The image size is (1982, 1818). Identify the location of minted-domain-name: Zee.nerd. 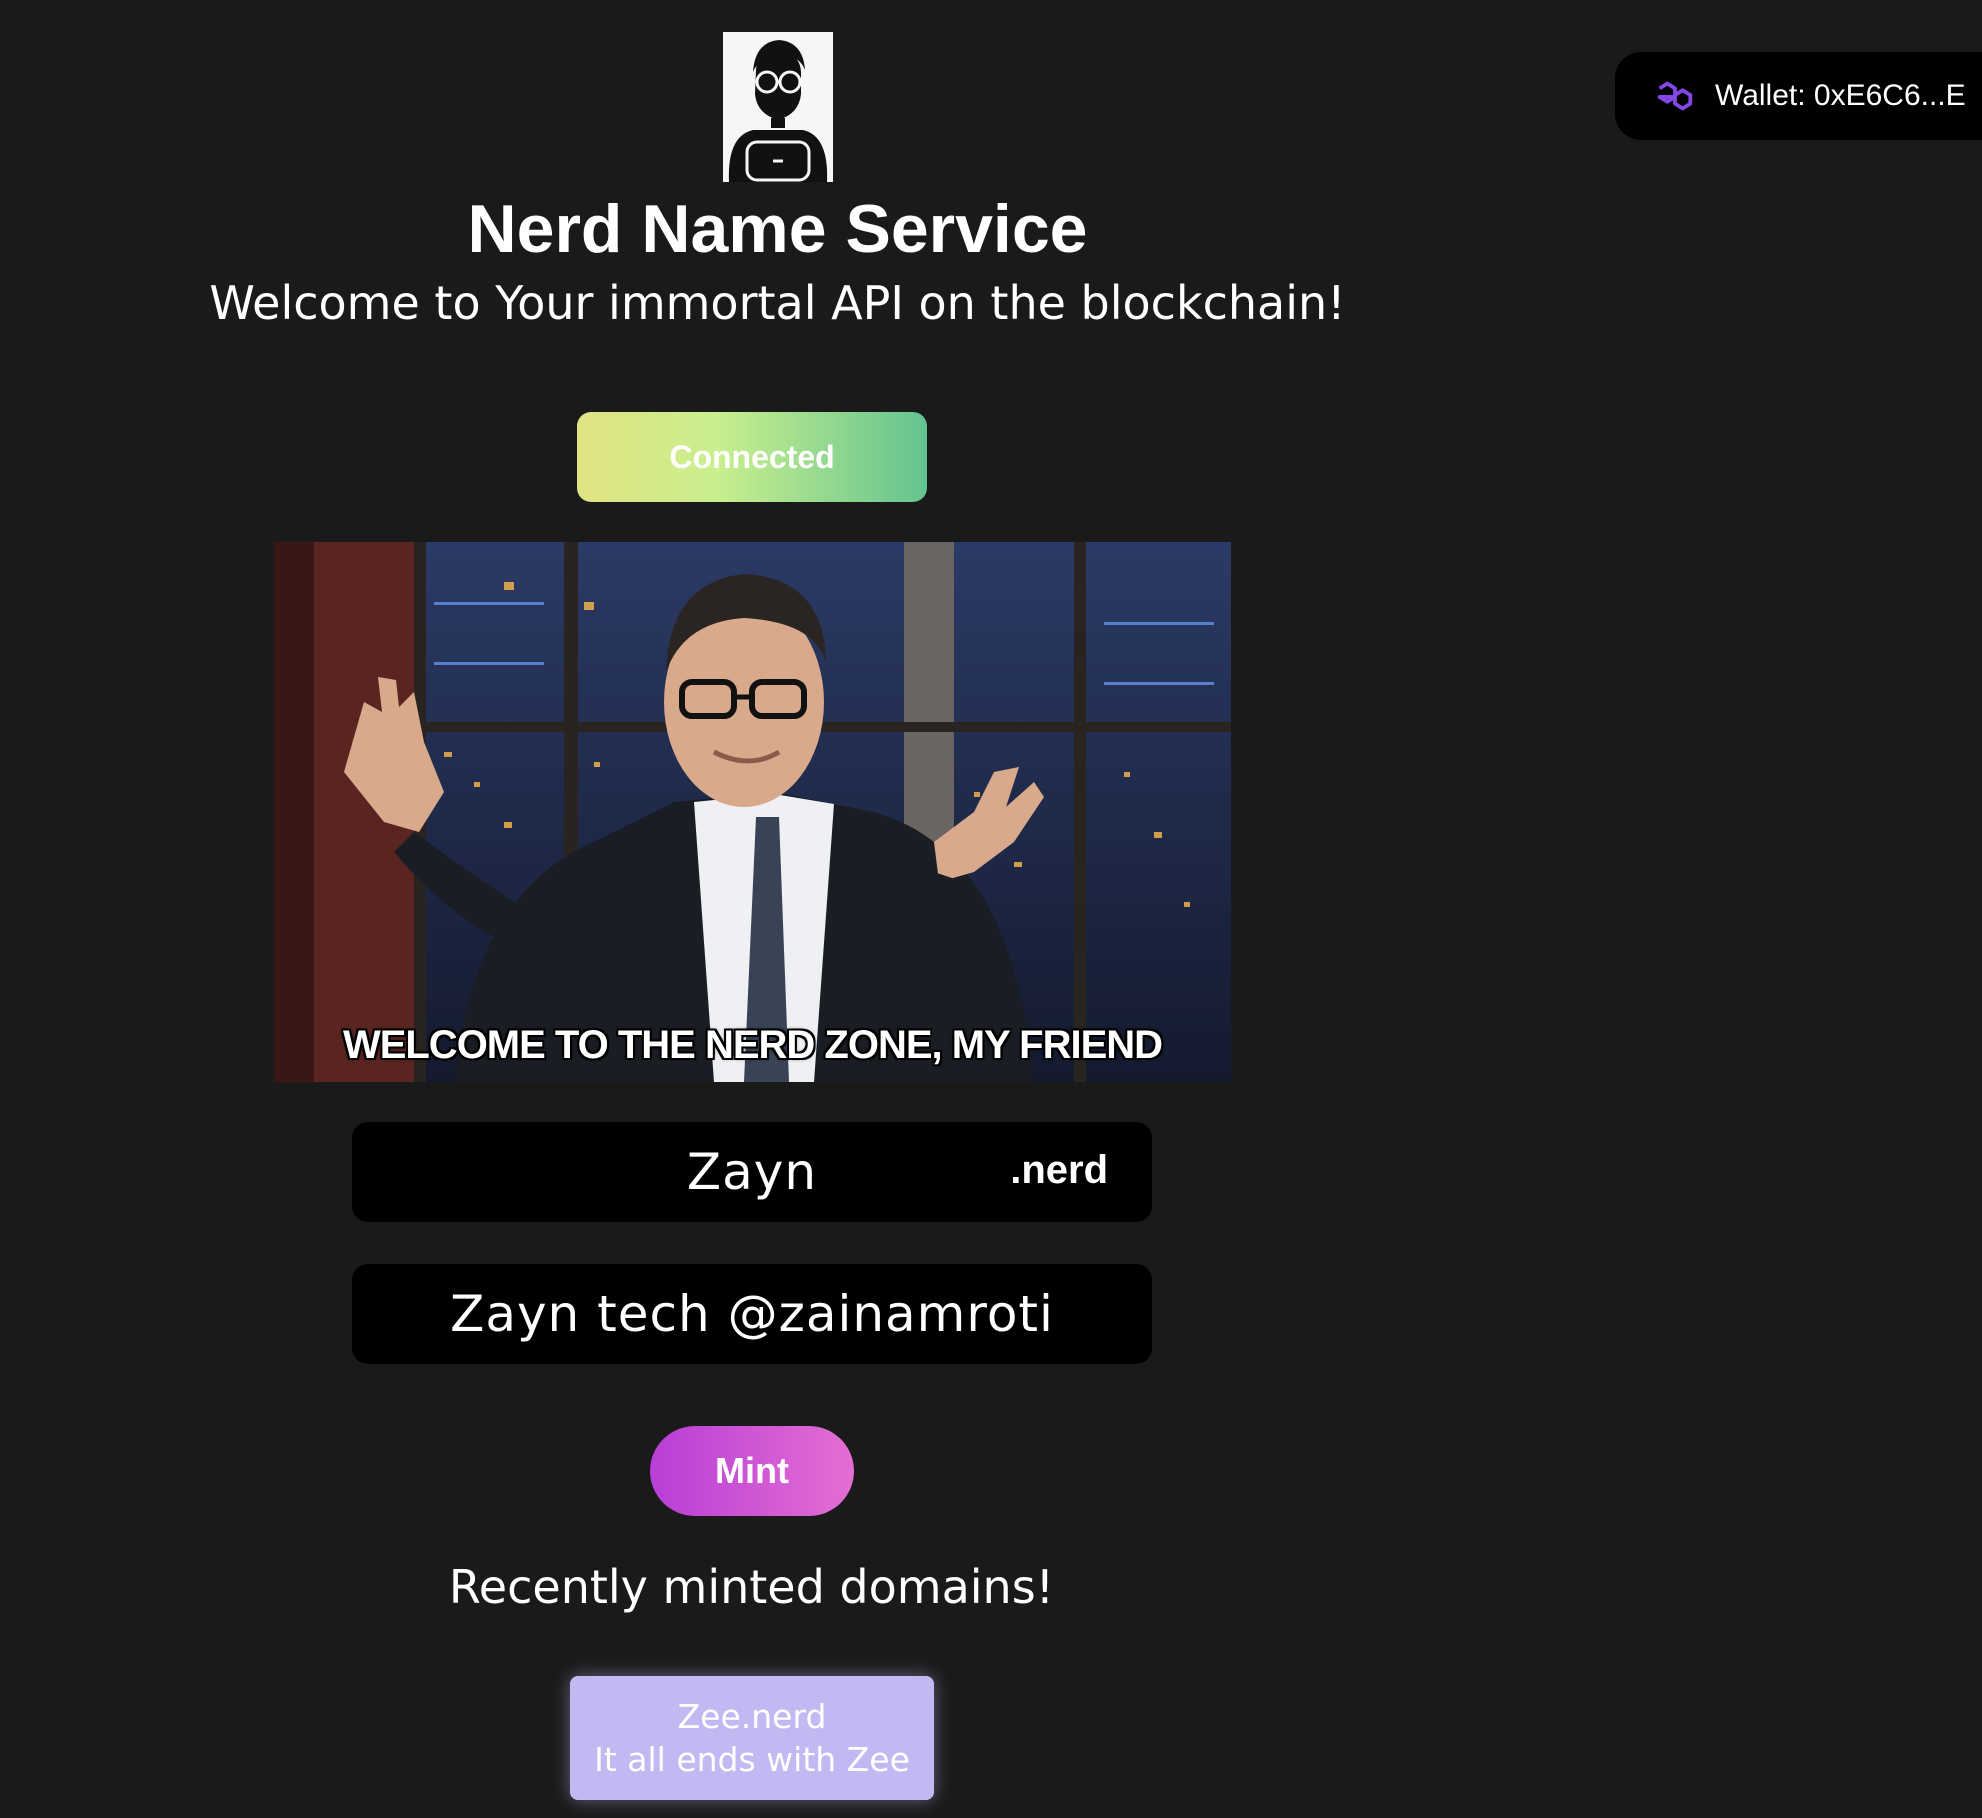
(752, 1716).